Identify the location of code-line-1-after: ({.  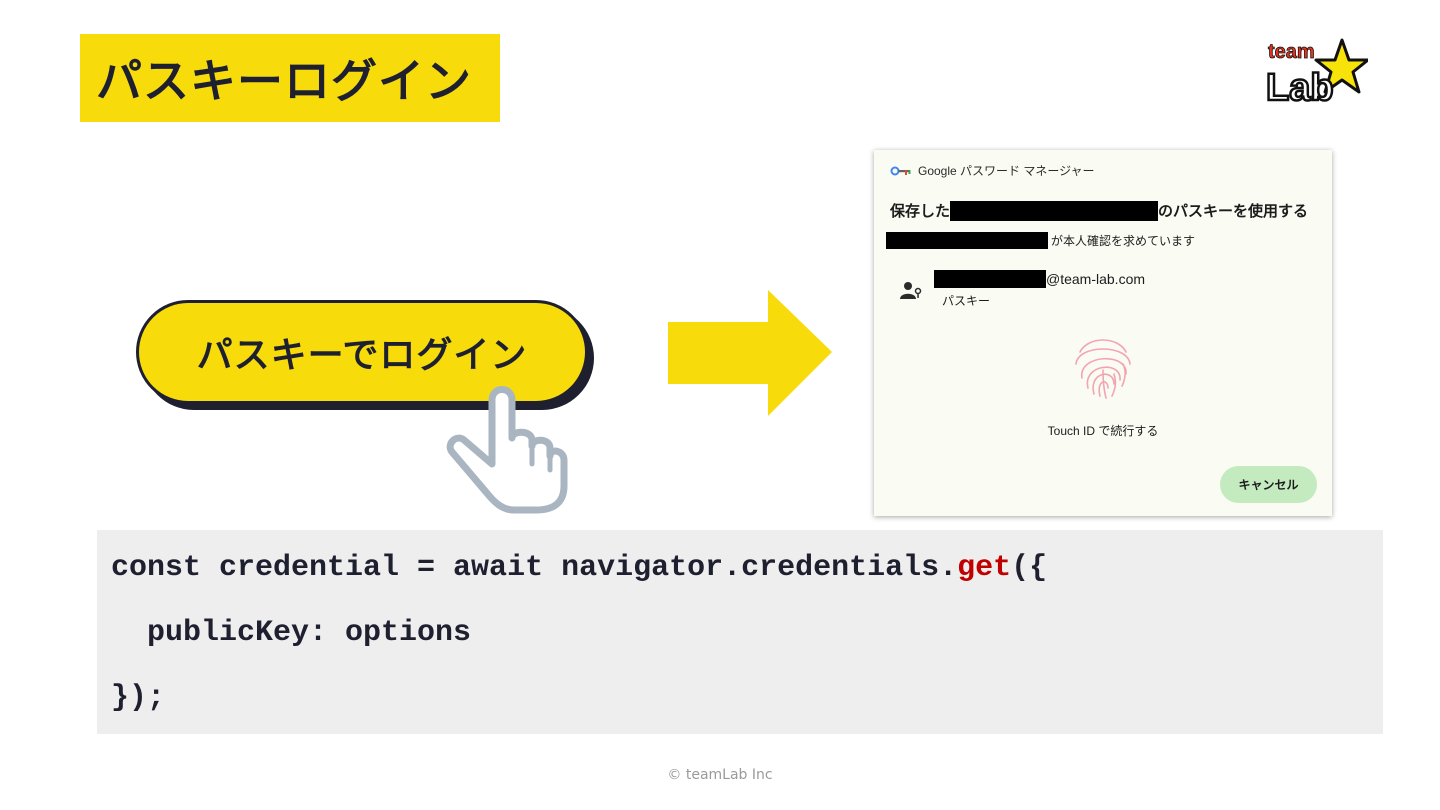
(1029, 568).